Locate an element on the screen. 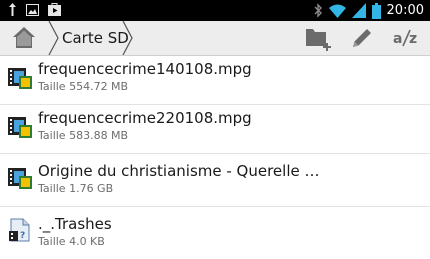 This screenshot has width=430, height=259. file-name: frequencecrime220108.mpg is located at coordinates (145, 118).